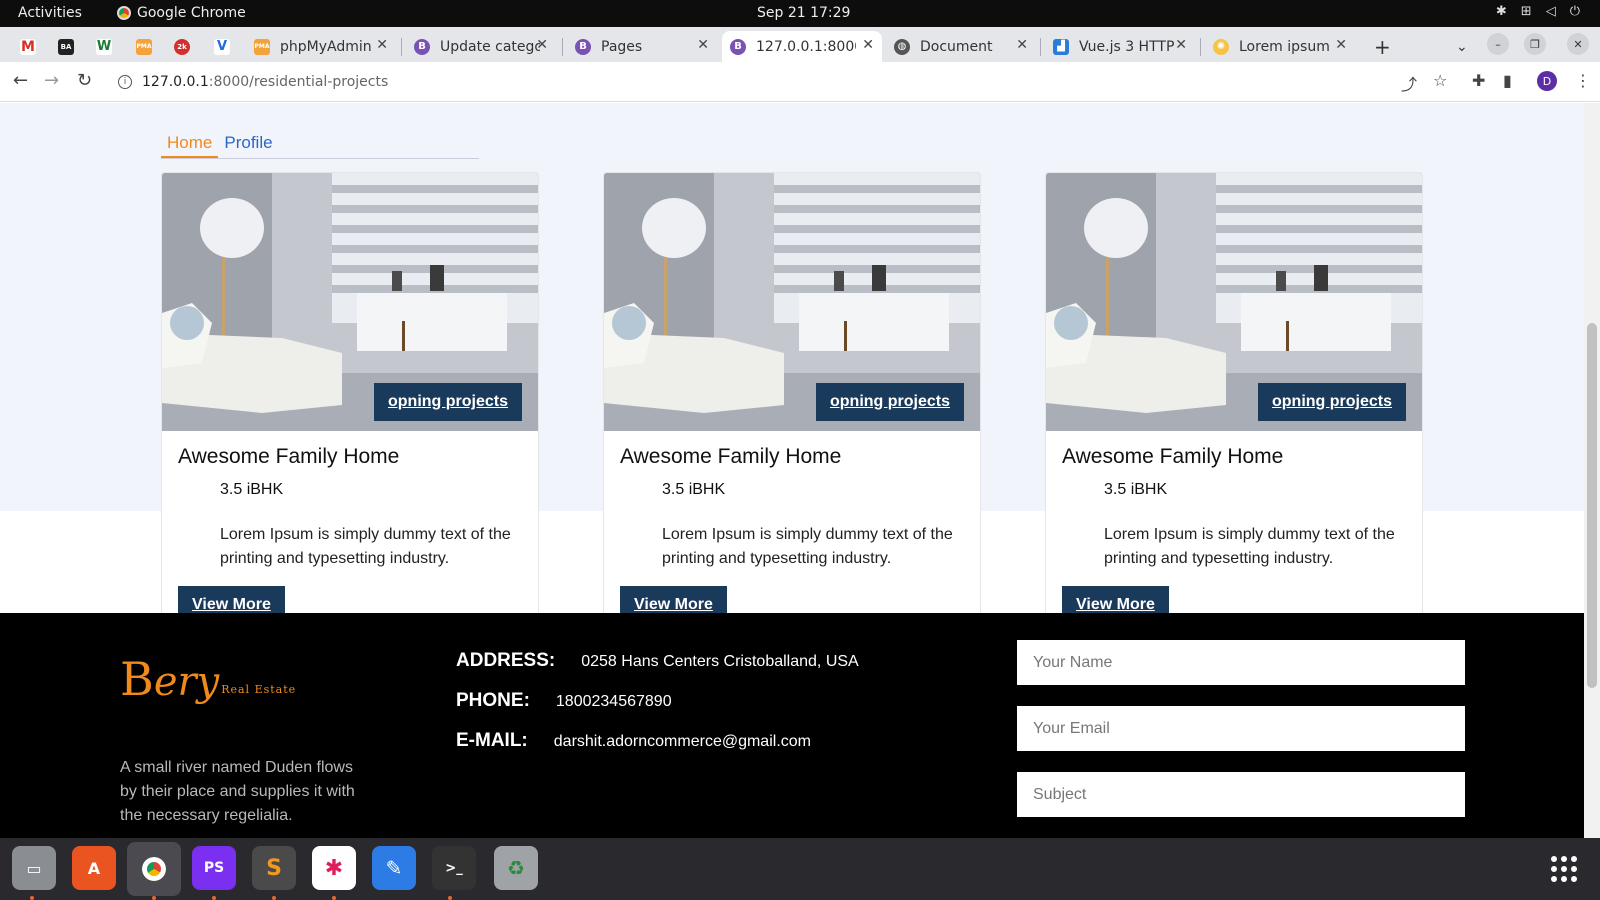  Describe the element at coordinates (394, 868) in the screenshot. I see `text-editor-icon: ✎` at that location.